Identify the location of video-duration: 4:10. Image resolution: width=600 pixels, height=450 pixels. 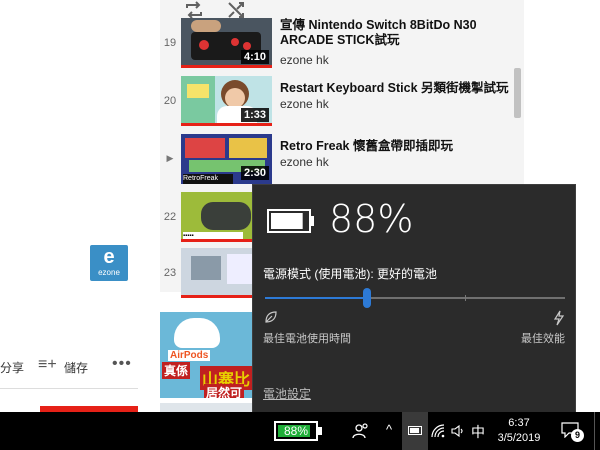
(254, 57).